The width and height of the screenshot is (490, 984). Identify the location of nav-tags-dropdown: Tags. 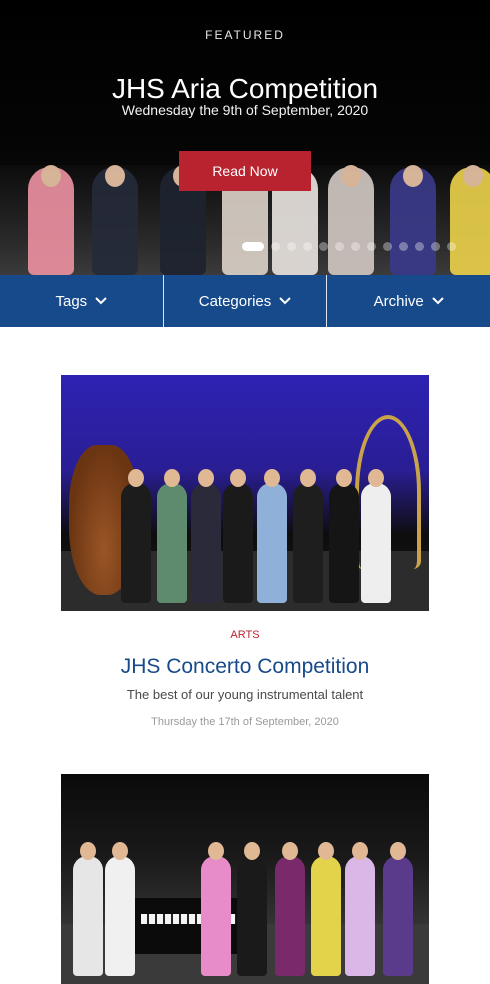
(82, 301).